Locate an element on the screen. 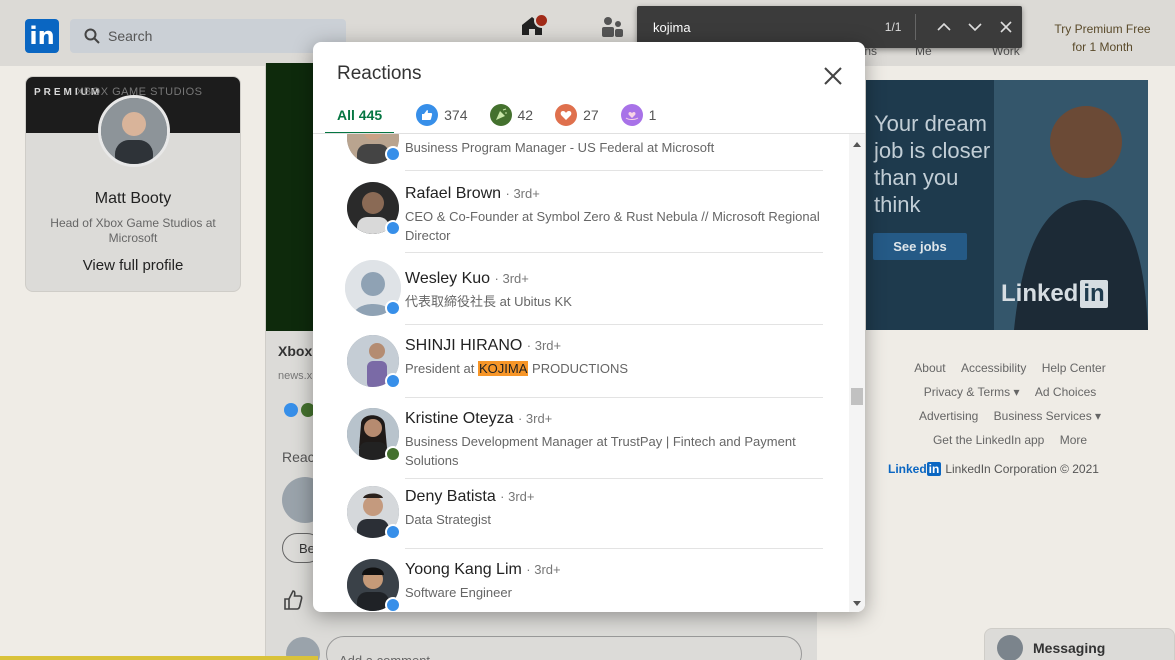 Image resolution: width=1175 pixels, height=660 pixels. post-source: news.x is located at coordinates (295, 376).